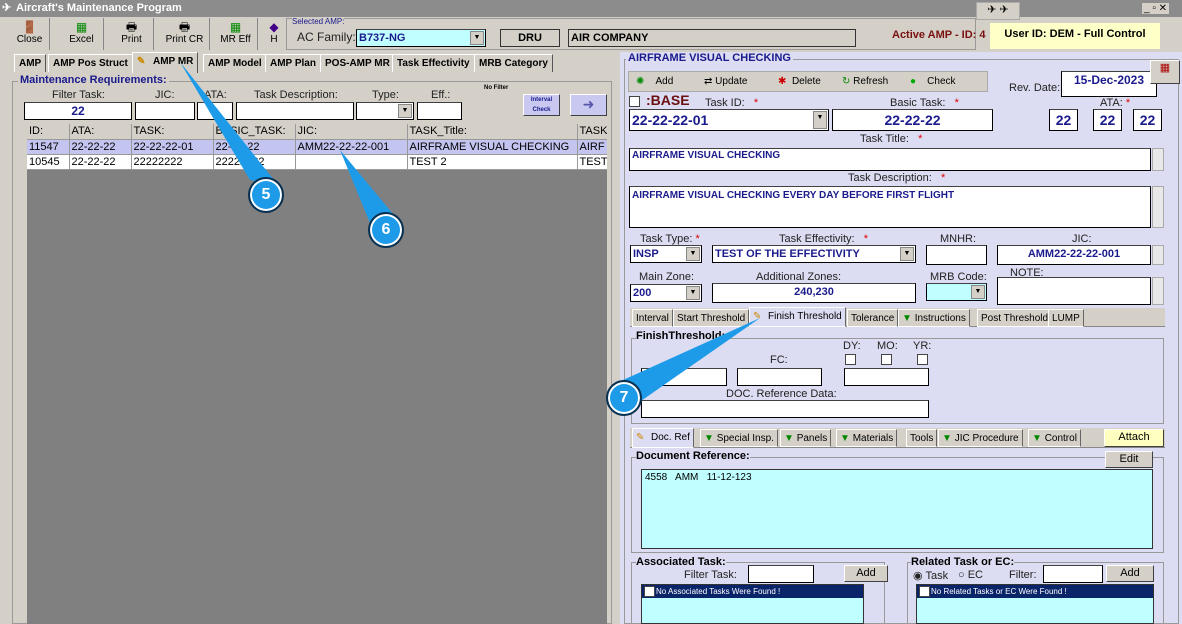 The width and height of the screenshot is (1182, 624). I want to click on callout-5: 5, so click(266, 195).